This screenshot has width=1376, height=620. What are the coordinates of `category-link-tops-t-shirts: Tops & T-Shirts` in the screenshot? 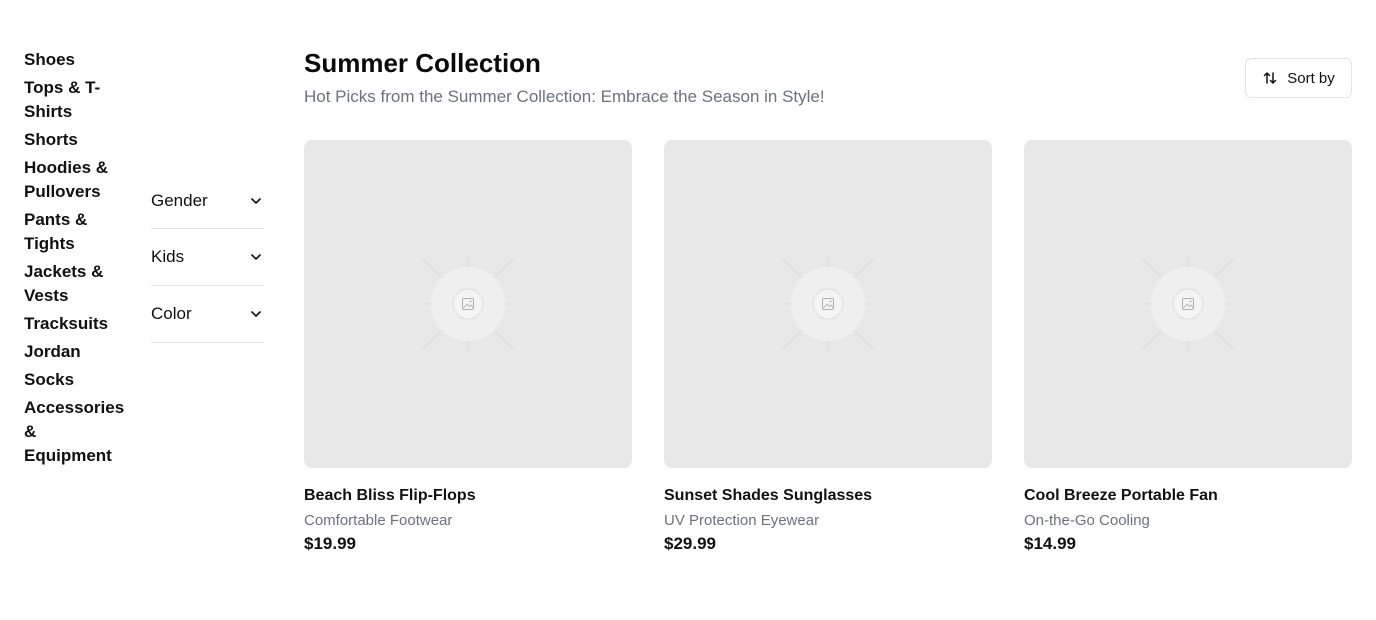 It's located at (74, 100).